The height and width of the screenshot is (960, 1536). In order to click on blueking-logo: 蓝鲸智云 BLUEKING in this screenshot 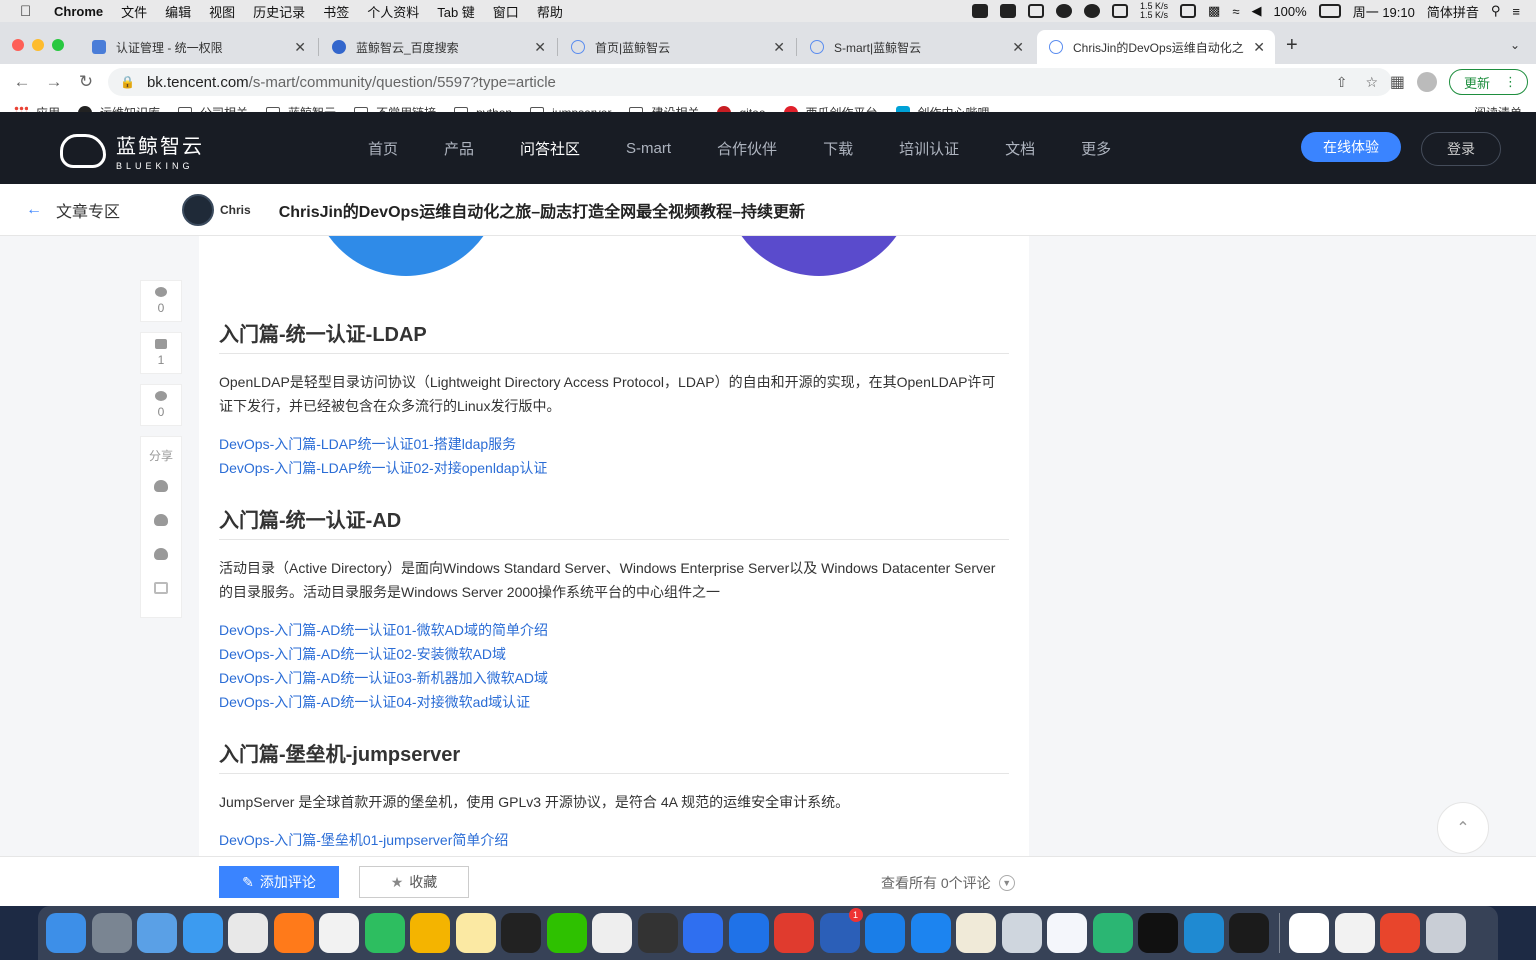, I will do `click(132, 150)`.